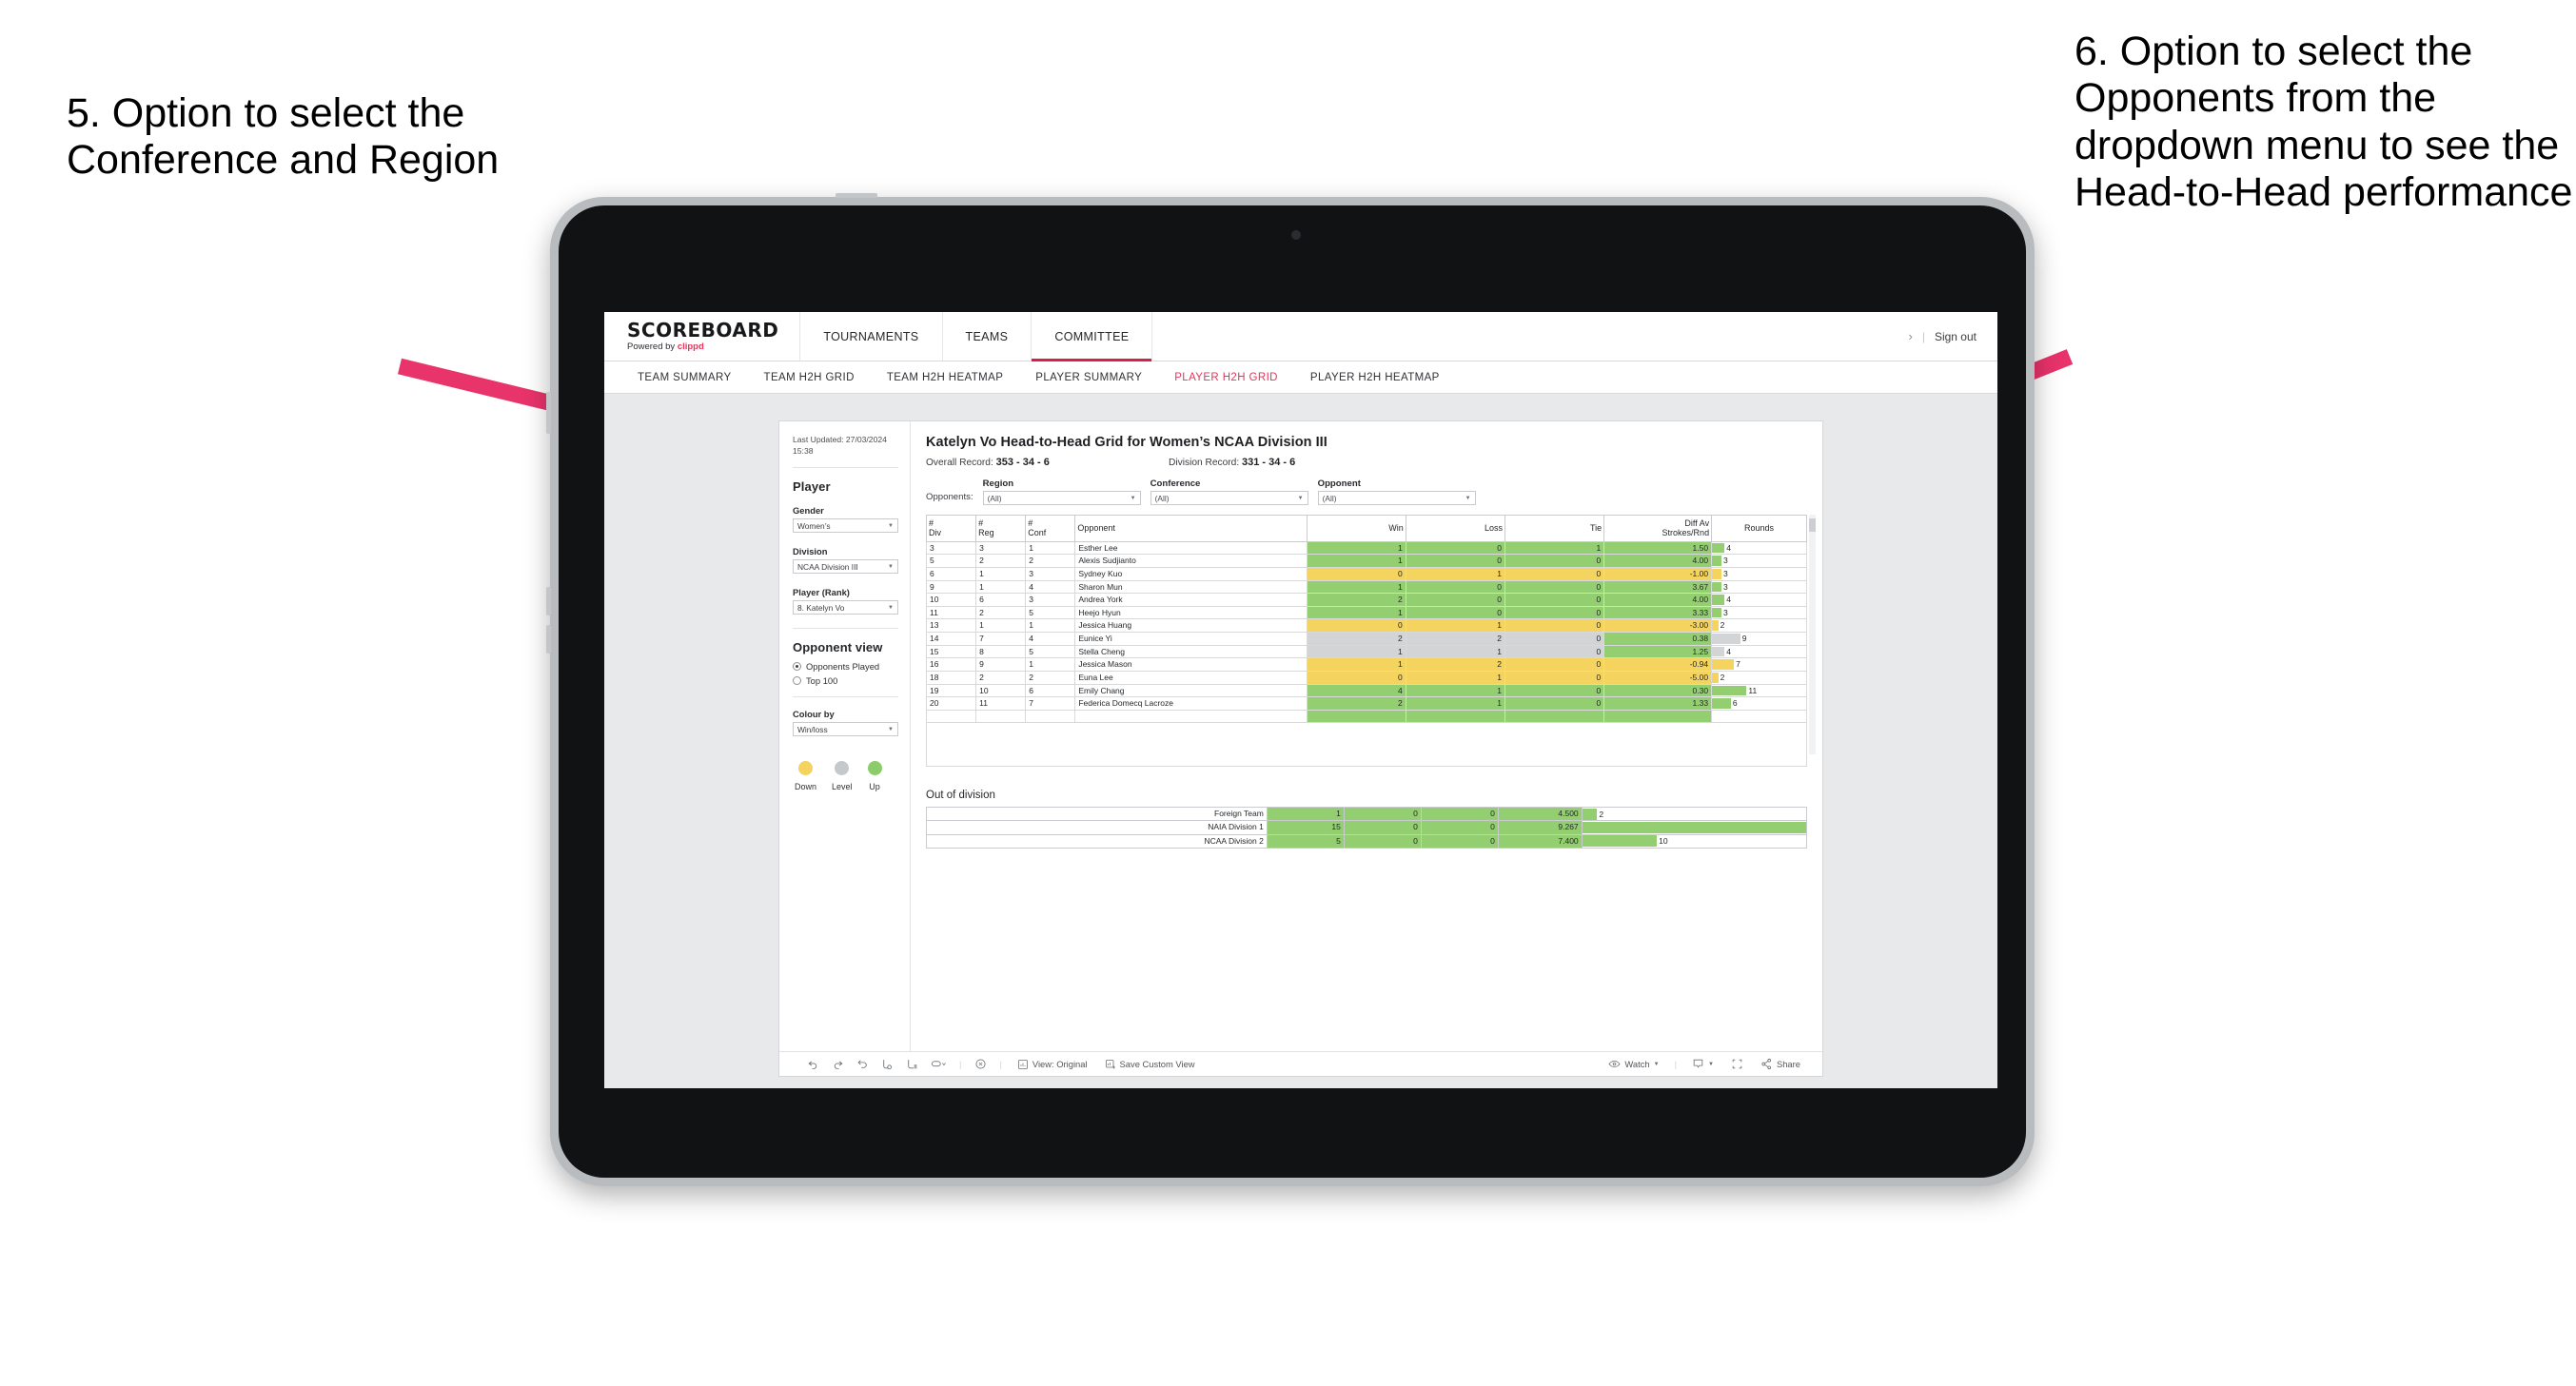 The image size is (2576, 1386). What do you see at coordinates (1366, 690) in the screenshot?
I see `table-row: 19 10 6 Emily Chang 4 1 0 0.30 11` at bounding box center [1366, 690].